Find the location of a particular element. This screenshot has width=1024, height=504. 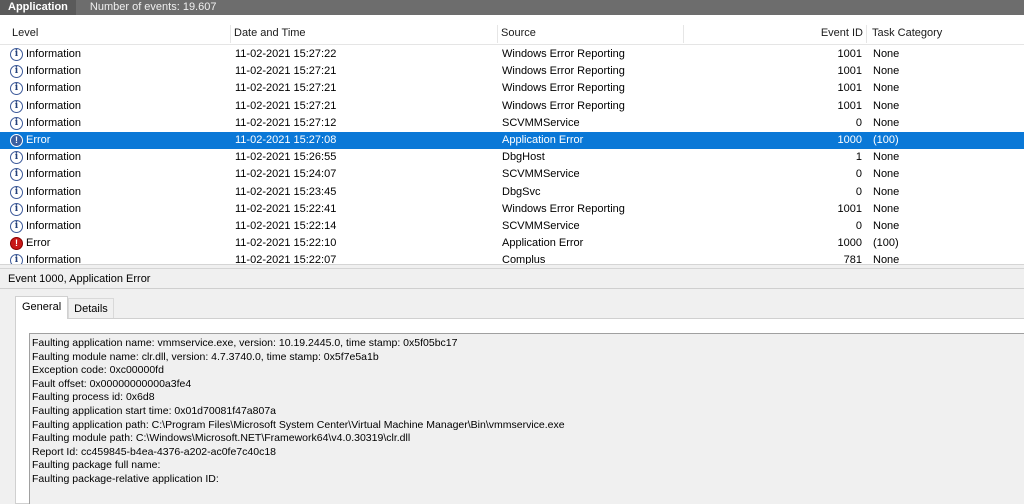

description-line: Exception code: 0xc00000fd is located at coordinates (98, 370).